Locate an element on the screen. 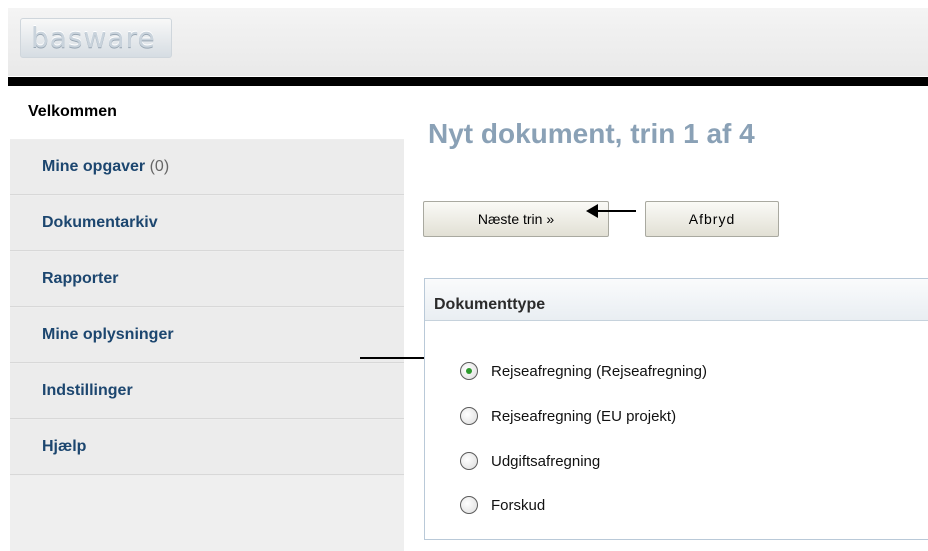 The height and width of the screenshot is (551, 928). radio-option-rejseafregning-eu: Rejseafregning (EU projekt) is located at coordinates (568, 416).